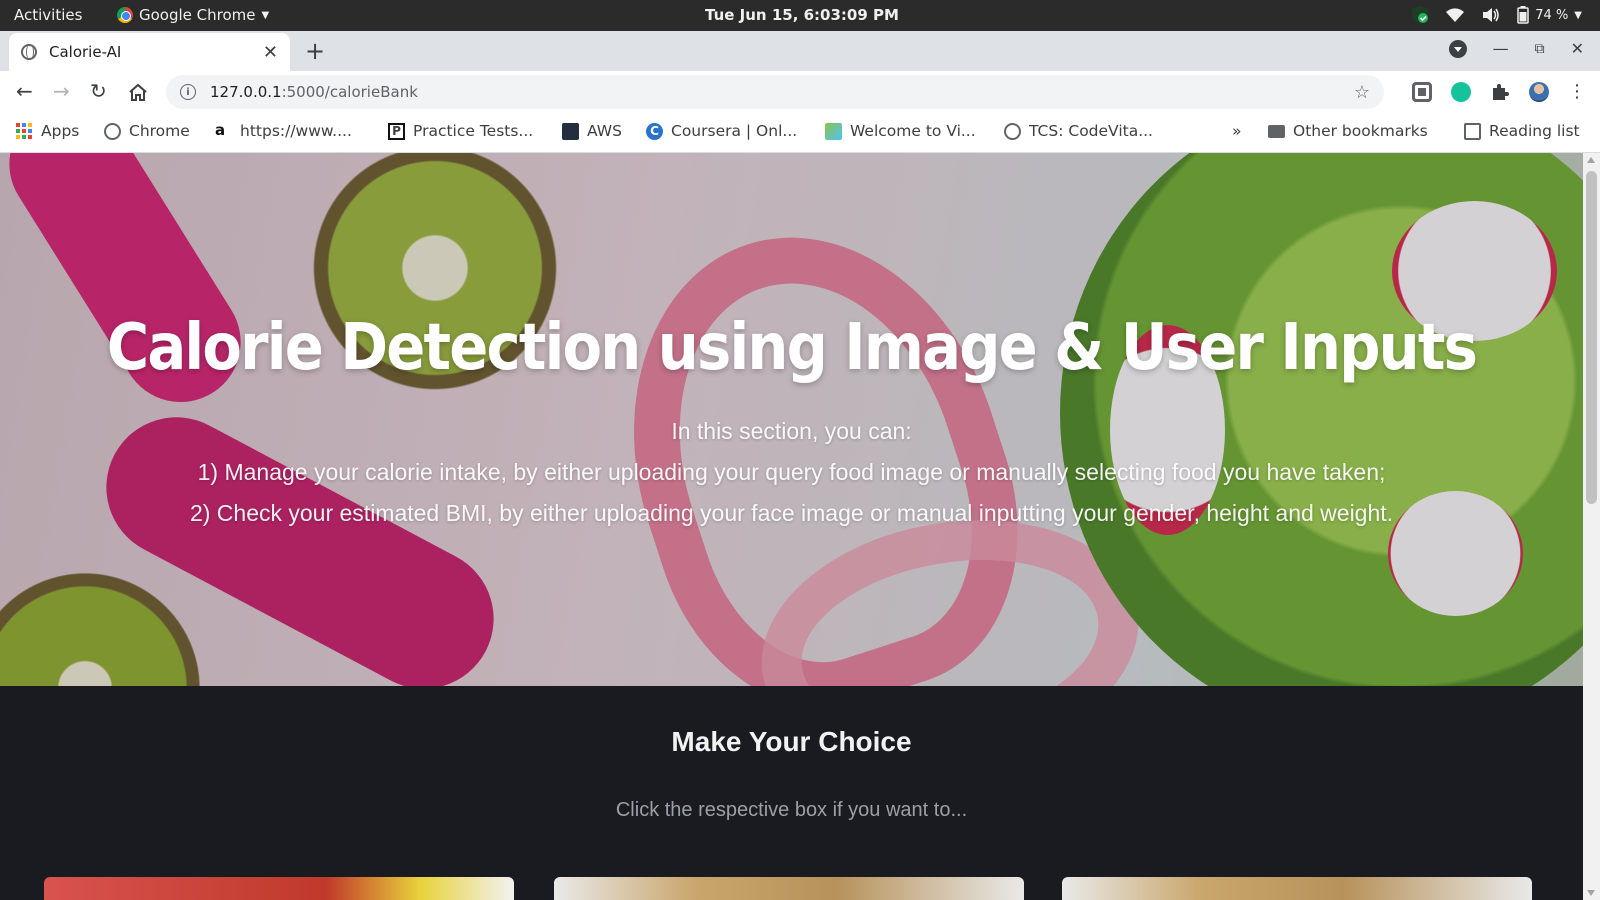 The image size is (1600, 900). I want to click on reload-icon: ↻, so click(98, 91).